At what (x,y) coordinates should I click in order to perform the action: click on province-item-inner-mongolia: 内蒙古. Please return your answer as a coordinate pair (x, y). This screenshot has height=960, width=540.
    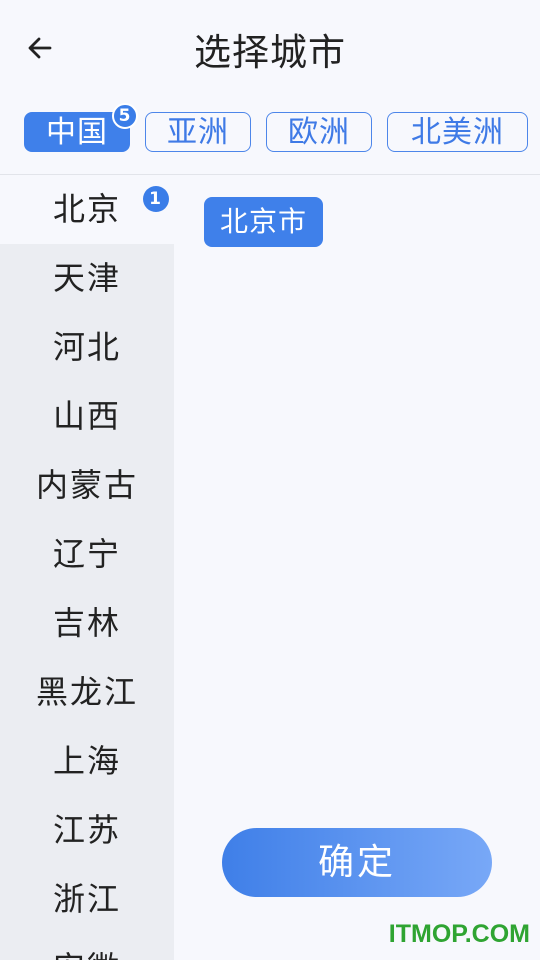
    Looking at the image, I should click on (87, 485).